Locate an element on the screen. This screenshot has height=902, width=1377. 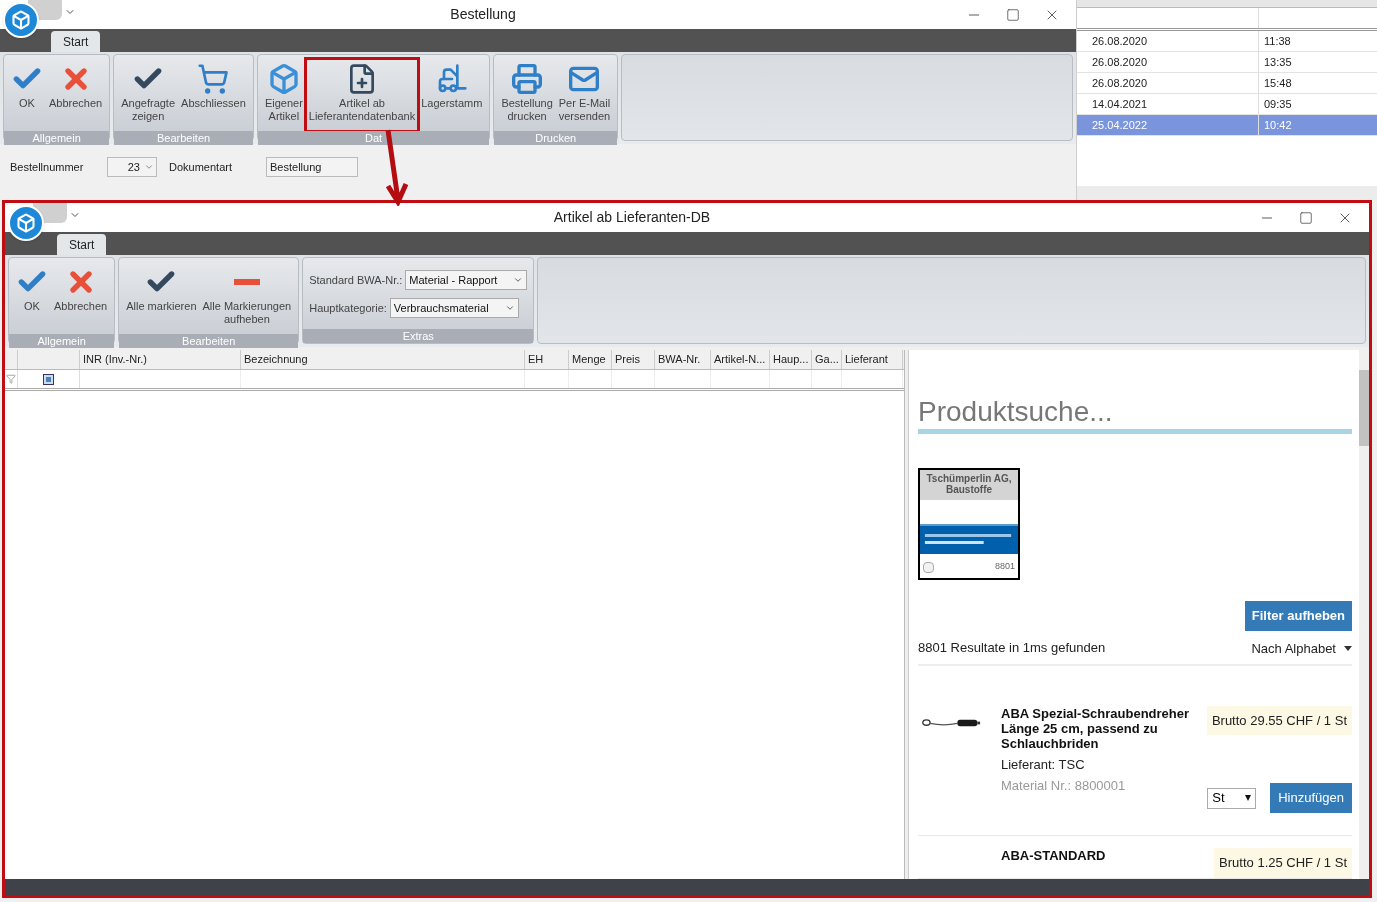
field-label: Dokumentart is located at coordinates (201, 167).